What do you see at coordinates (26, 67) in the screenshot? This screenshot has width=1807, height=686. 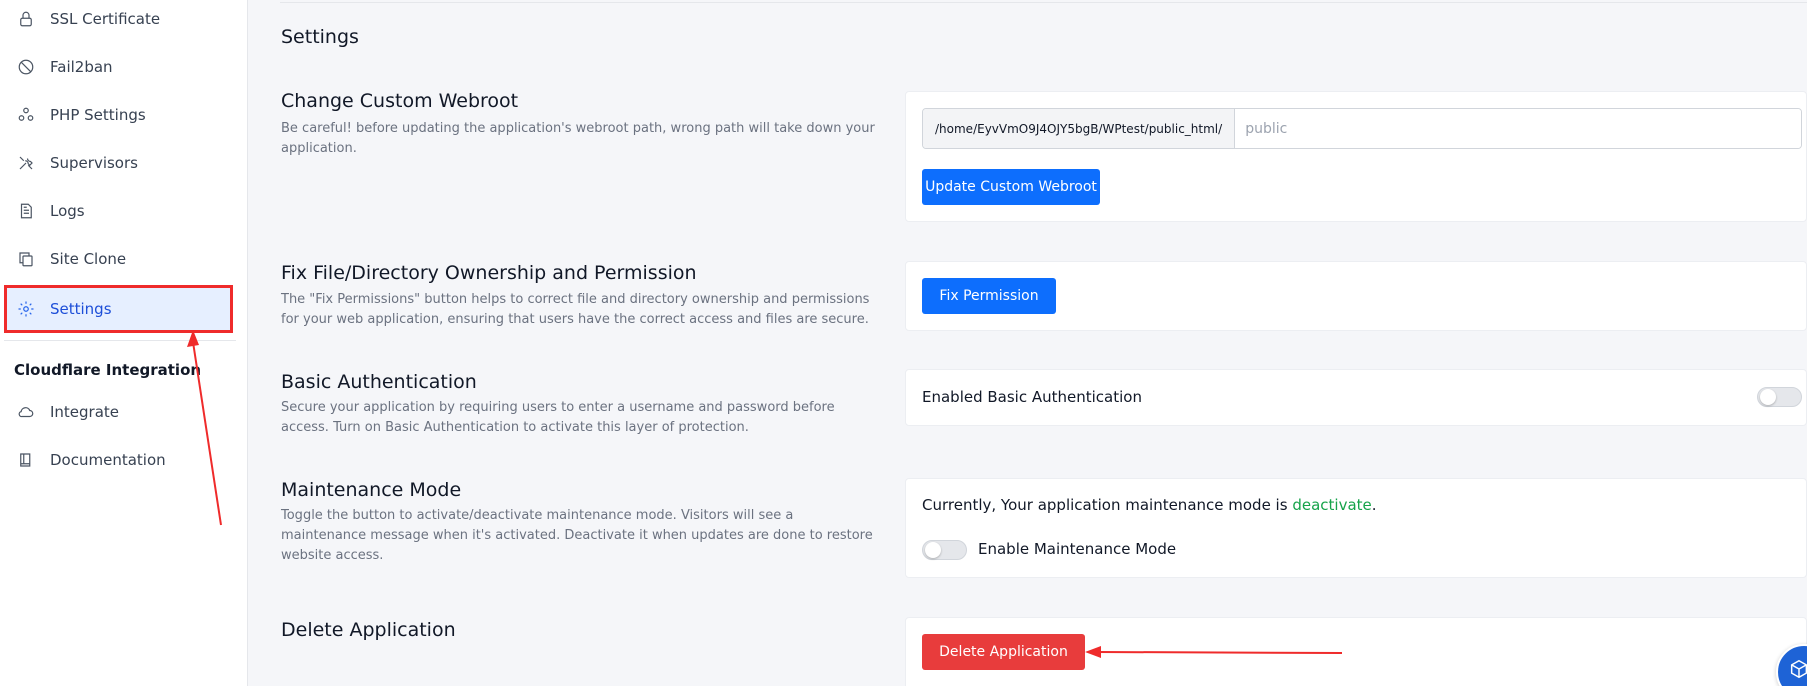 I see `ban-icon` at bounding box center [26, 67].